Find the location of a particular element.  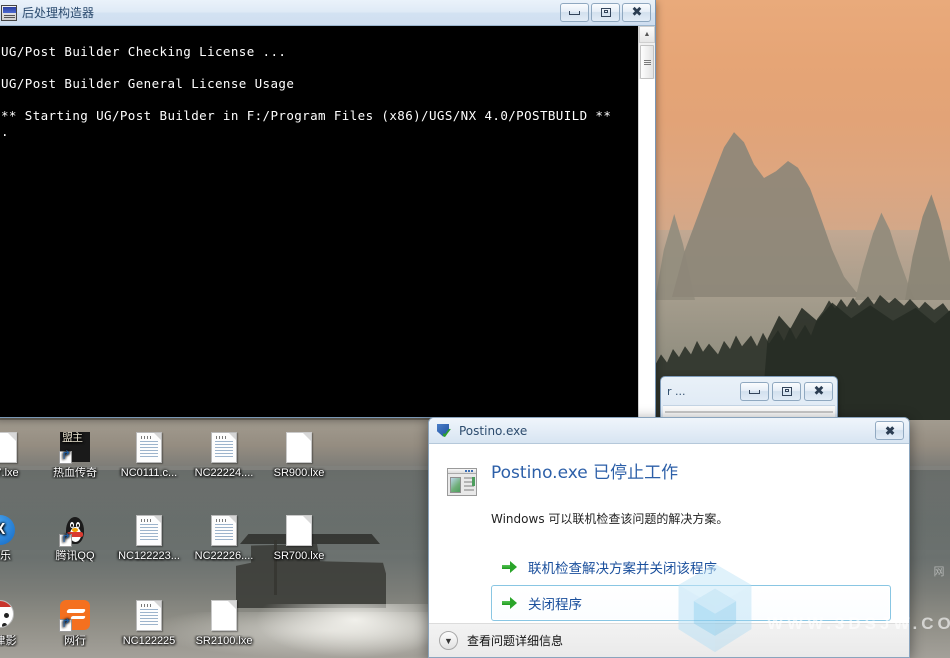

close-program-button: 关闭程序 is located at coordinates (691, 603).